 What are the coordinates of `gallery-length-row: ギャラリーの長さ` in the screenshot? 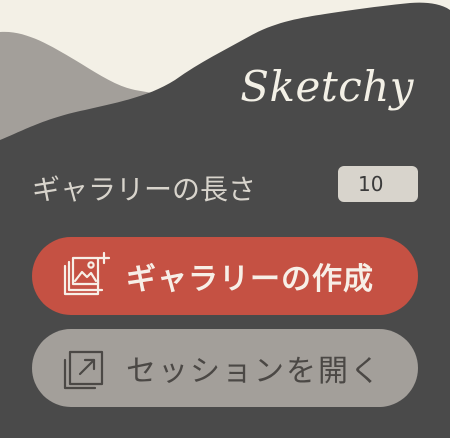 It's located at (225, 186).